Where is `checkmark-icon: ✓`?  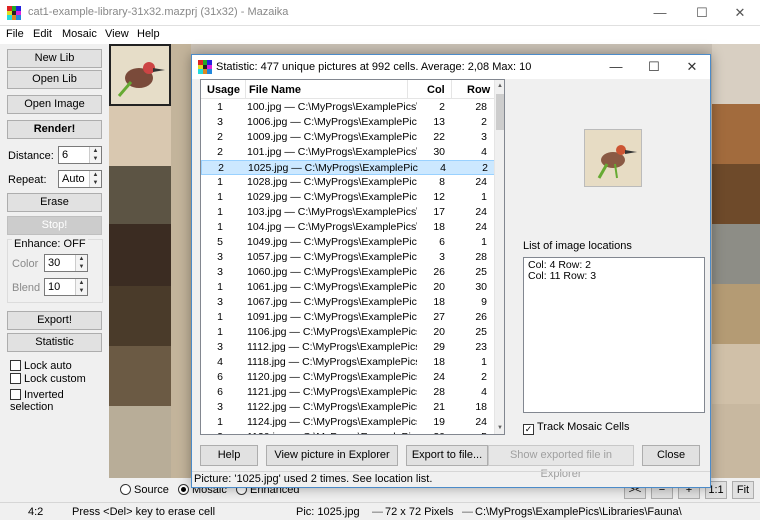
checkmark-icon: ✓ is located at coordinates (528, 429).